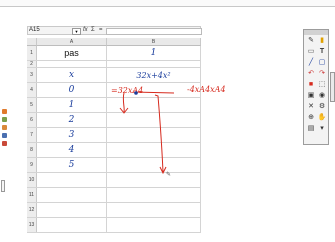  I want to click on annotation-ink-layer: -4xA4xA4 ✎, so click(172, 131).